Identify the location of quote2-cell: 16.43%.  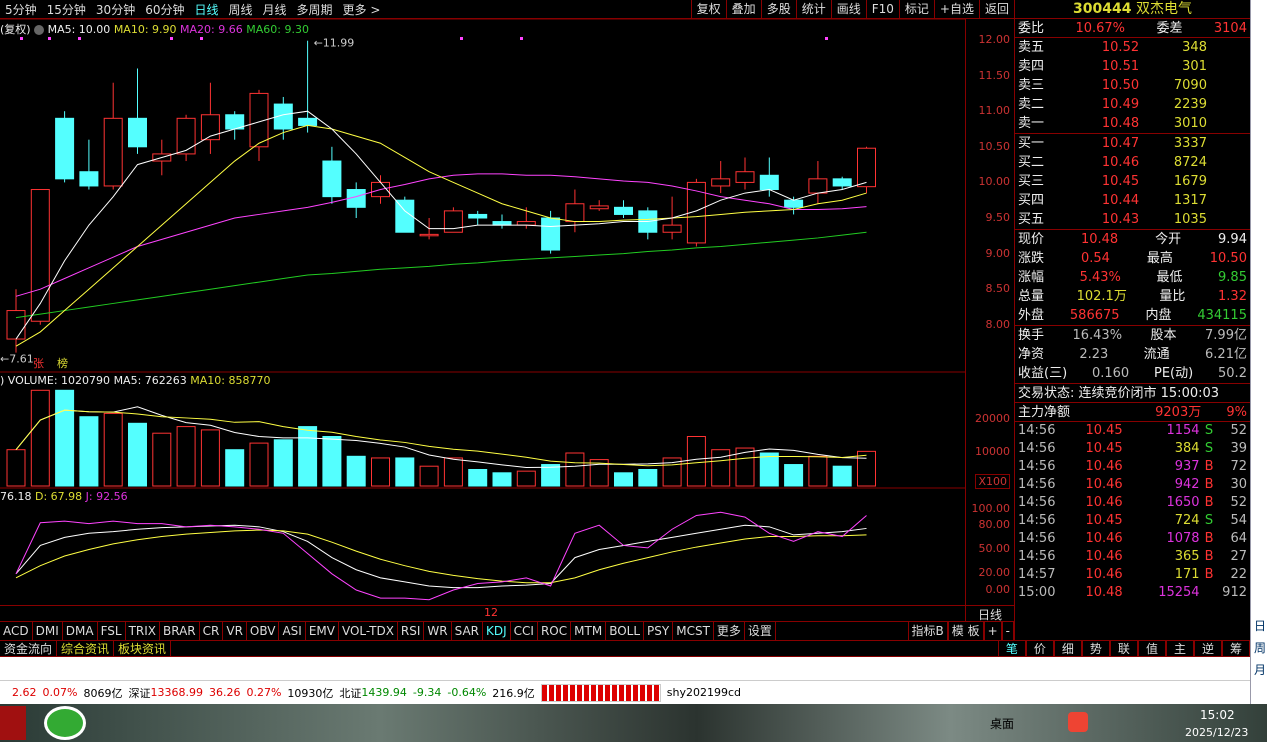
(1097, 335).